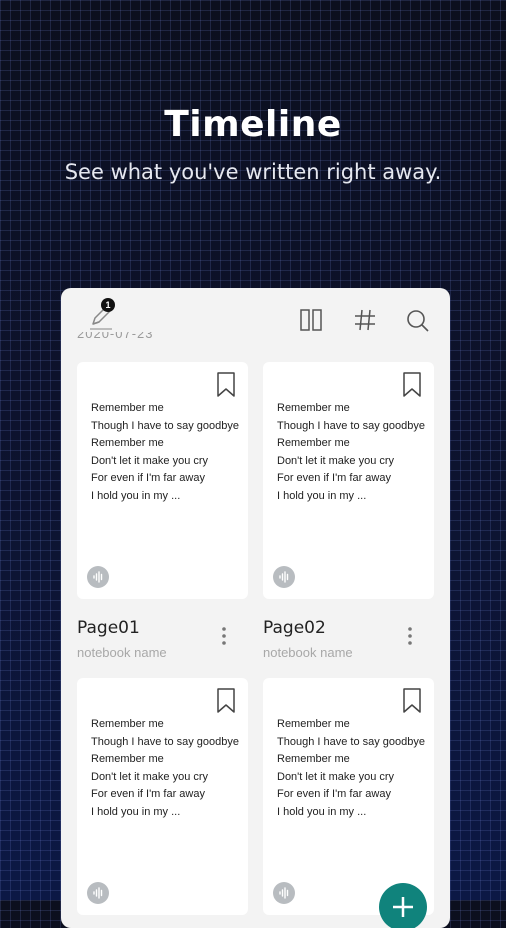 This screenshot has width=506, height=928. What do you see at coordinates (108, 628) in the screenshot?
I see `page-title: Page01` at bounding box center [108, 628].